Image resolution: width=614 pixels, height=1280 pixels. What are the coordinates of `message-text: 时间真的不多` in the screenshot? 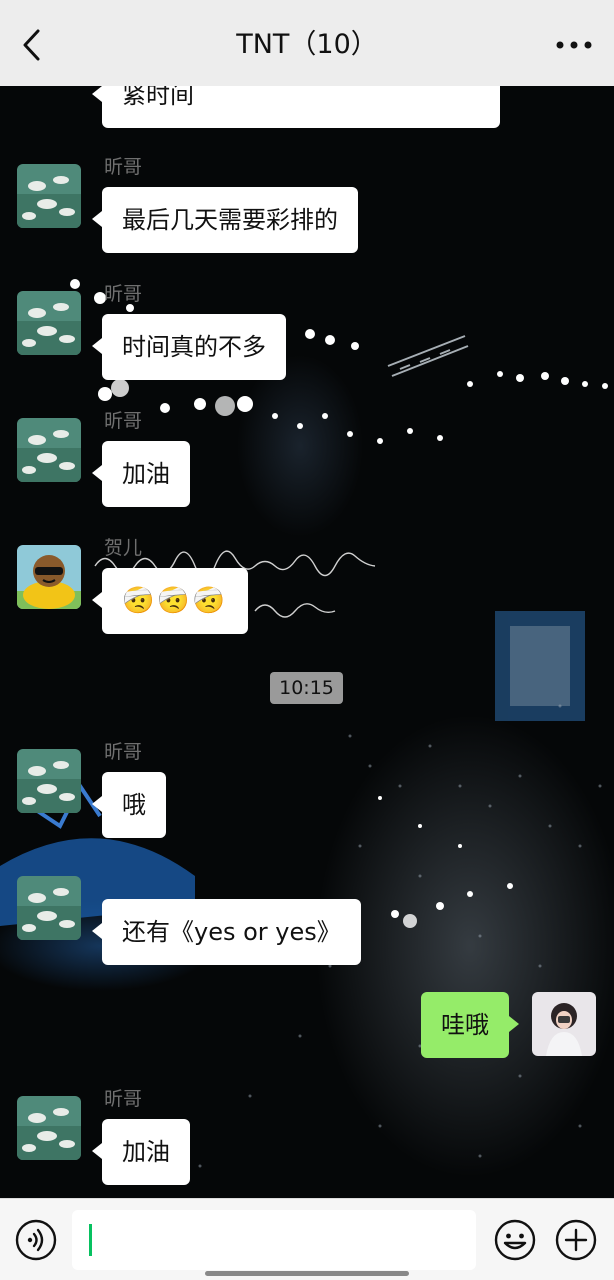 It's located at (194, 347).